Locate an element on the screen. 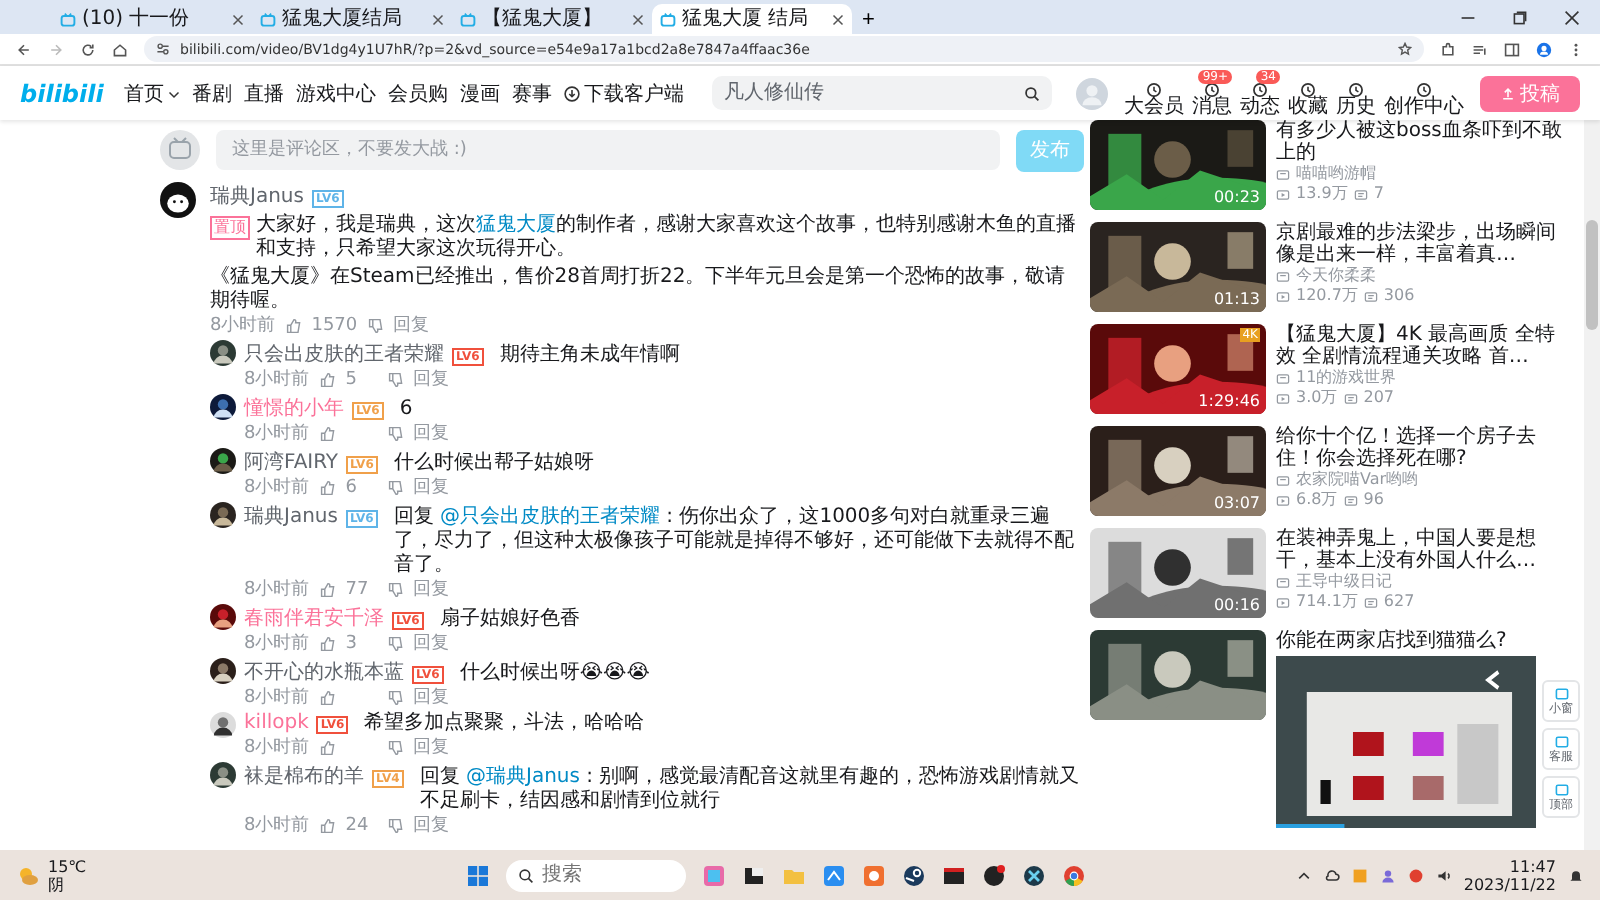  comment-input: 这里是评论区，不要发大战 :) is located at coordinates (608, 150).